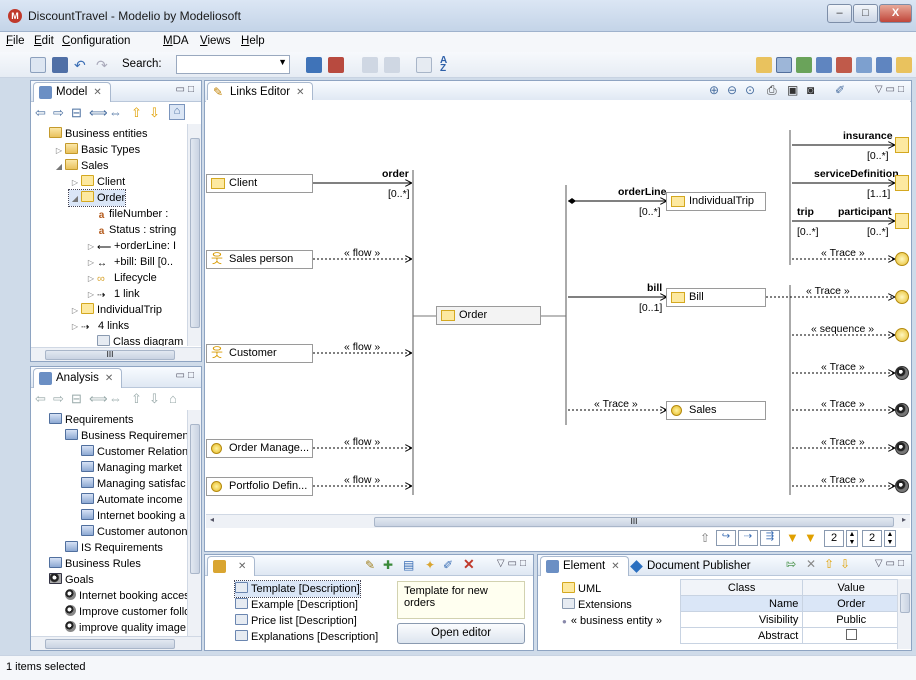 The image size is (916, 680). What do you see at coordinates (99, 326) in the screenshot?
I see `tree-item: ▷ ⇢ 4 links` at bounding box center [99, 326].